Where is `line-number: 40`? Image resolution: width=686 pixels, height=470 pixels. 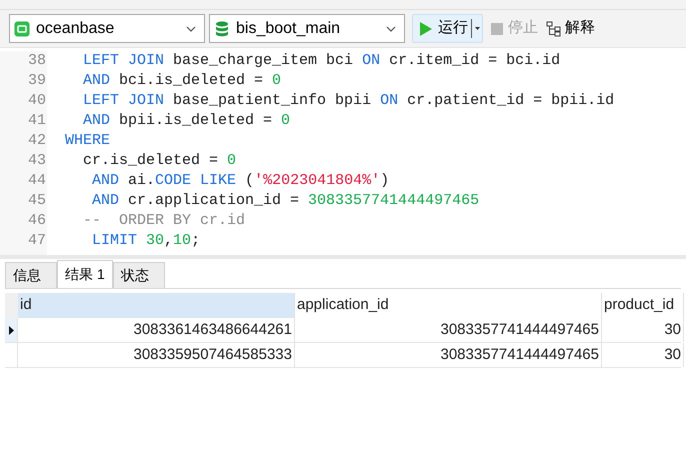 line-number: 40 is located at coordinates (23, 101).